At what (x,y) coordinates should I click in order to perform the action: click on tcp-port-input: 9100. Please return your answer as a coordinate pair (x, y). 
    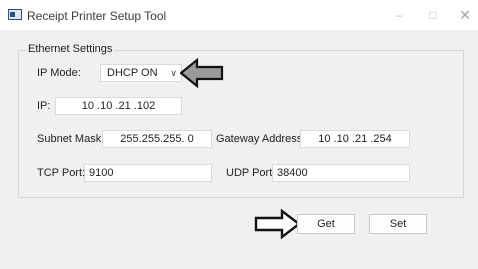
    Looking at the image, I should click on (148, 173).